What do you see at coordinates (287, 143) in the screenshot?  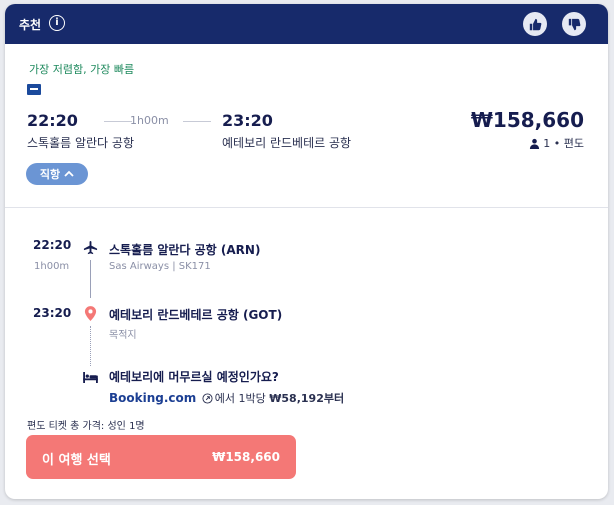 I see `arrival-airport: 예테보리 란드베테르 공항` at bounding box center [287, 143].